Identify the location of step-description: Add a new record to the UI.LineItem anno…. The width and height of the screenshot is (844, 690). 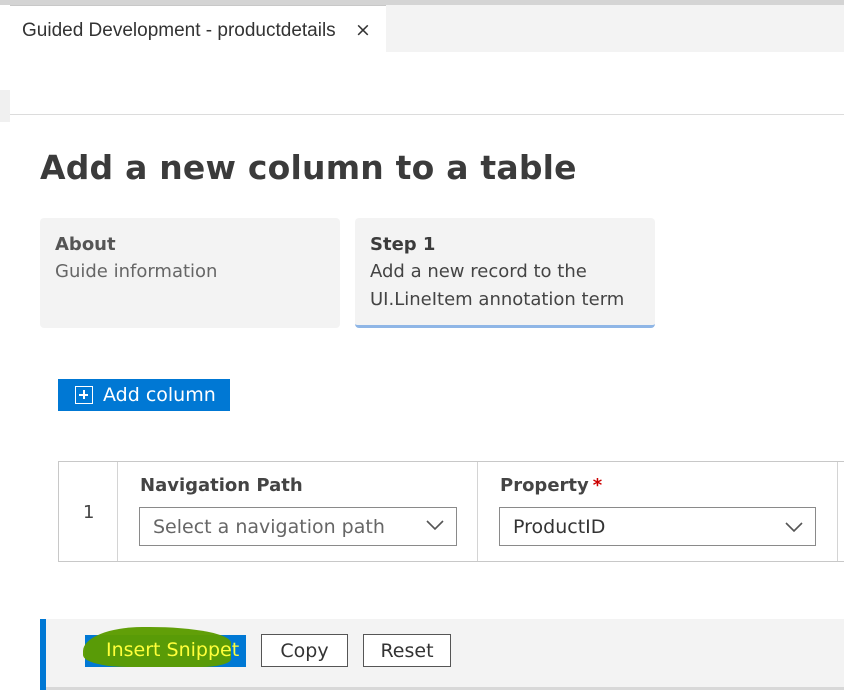
(505, 286).